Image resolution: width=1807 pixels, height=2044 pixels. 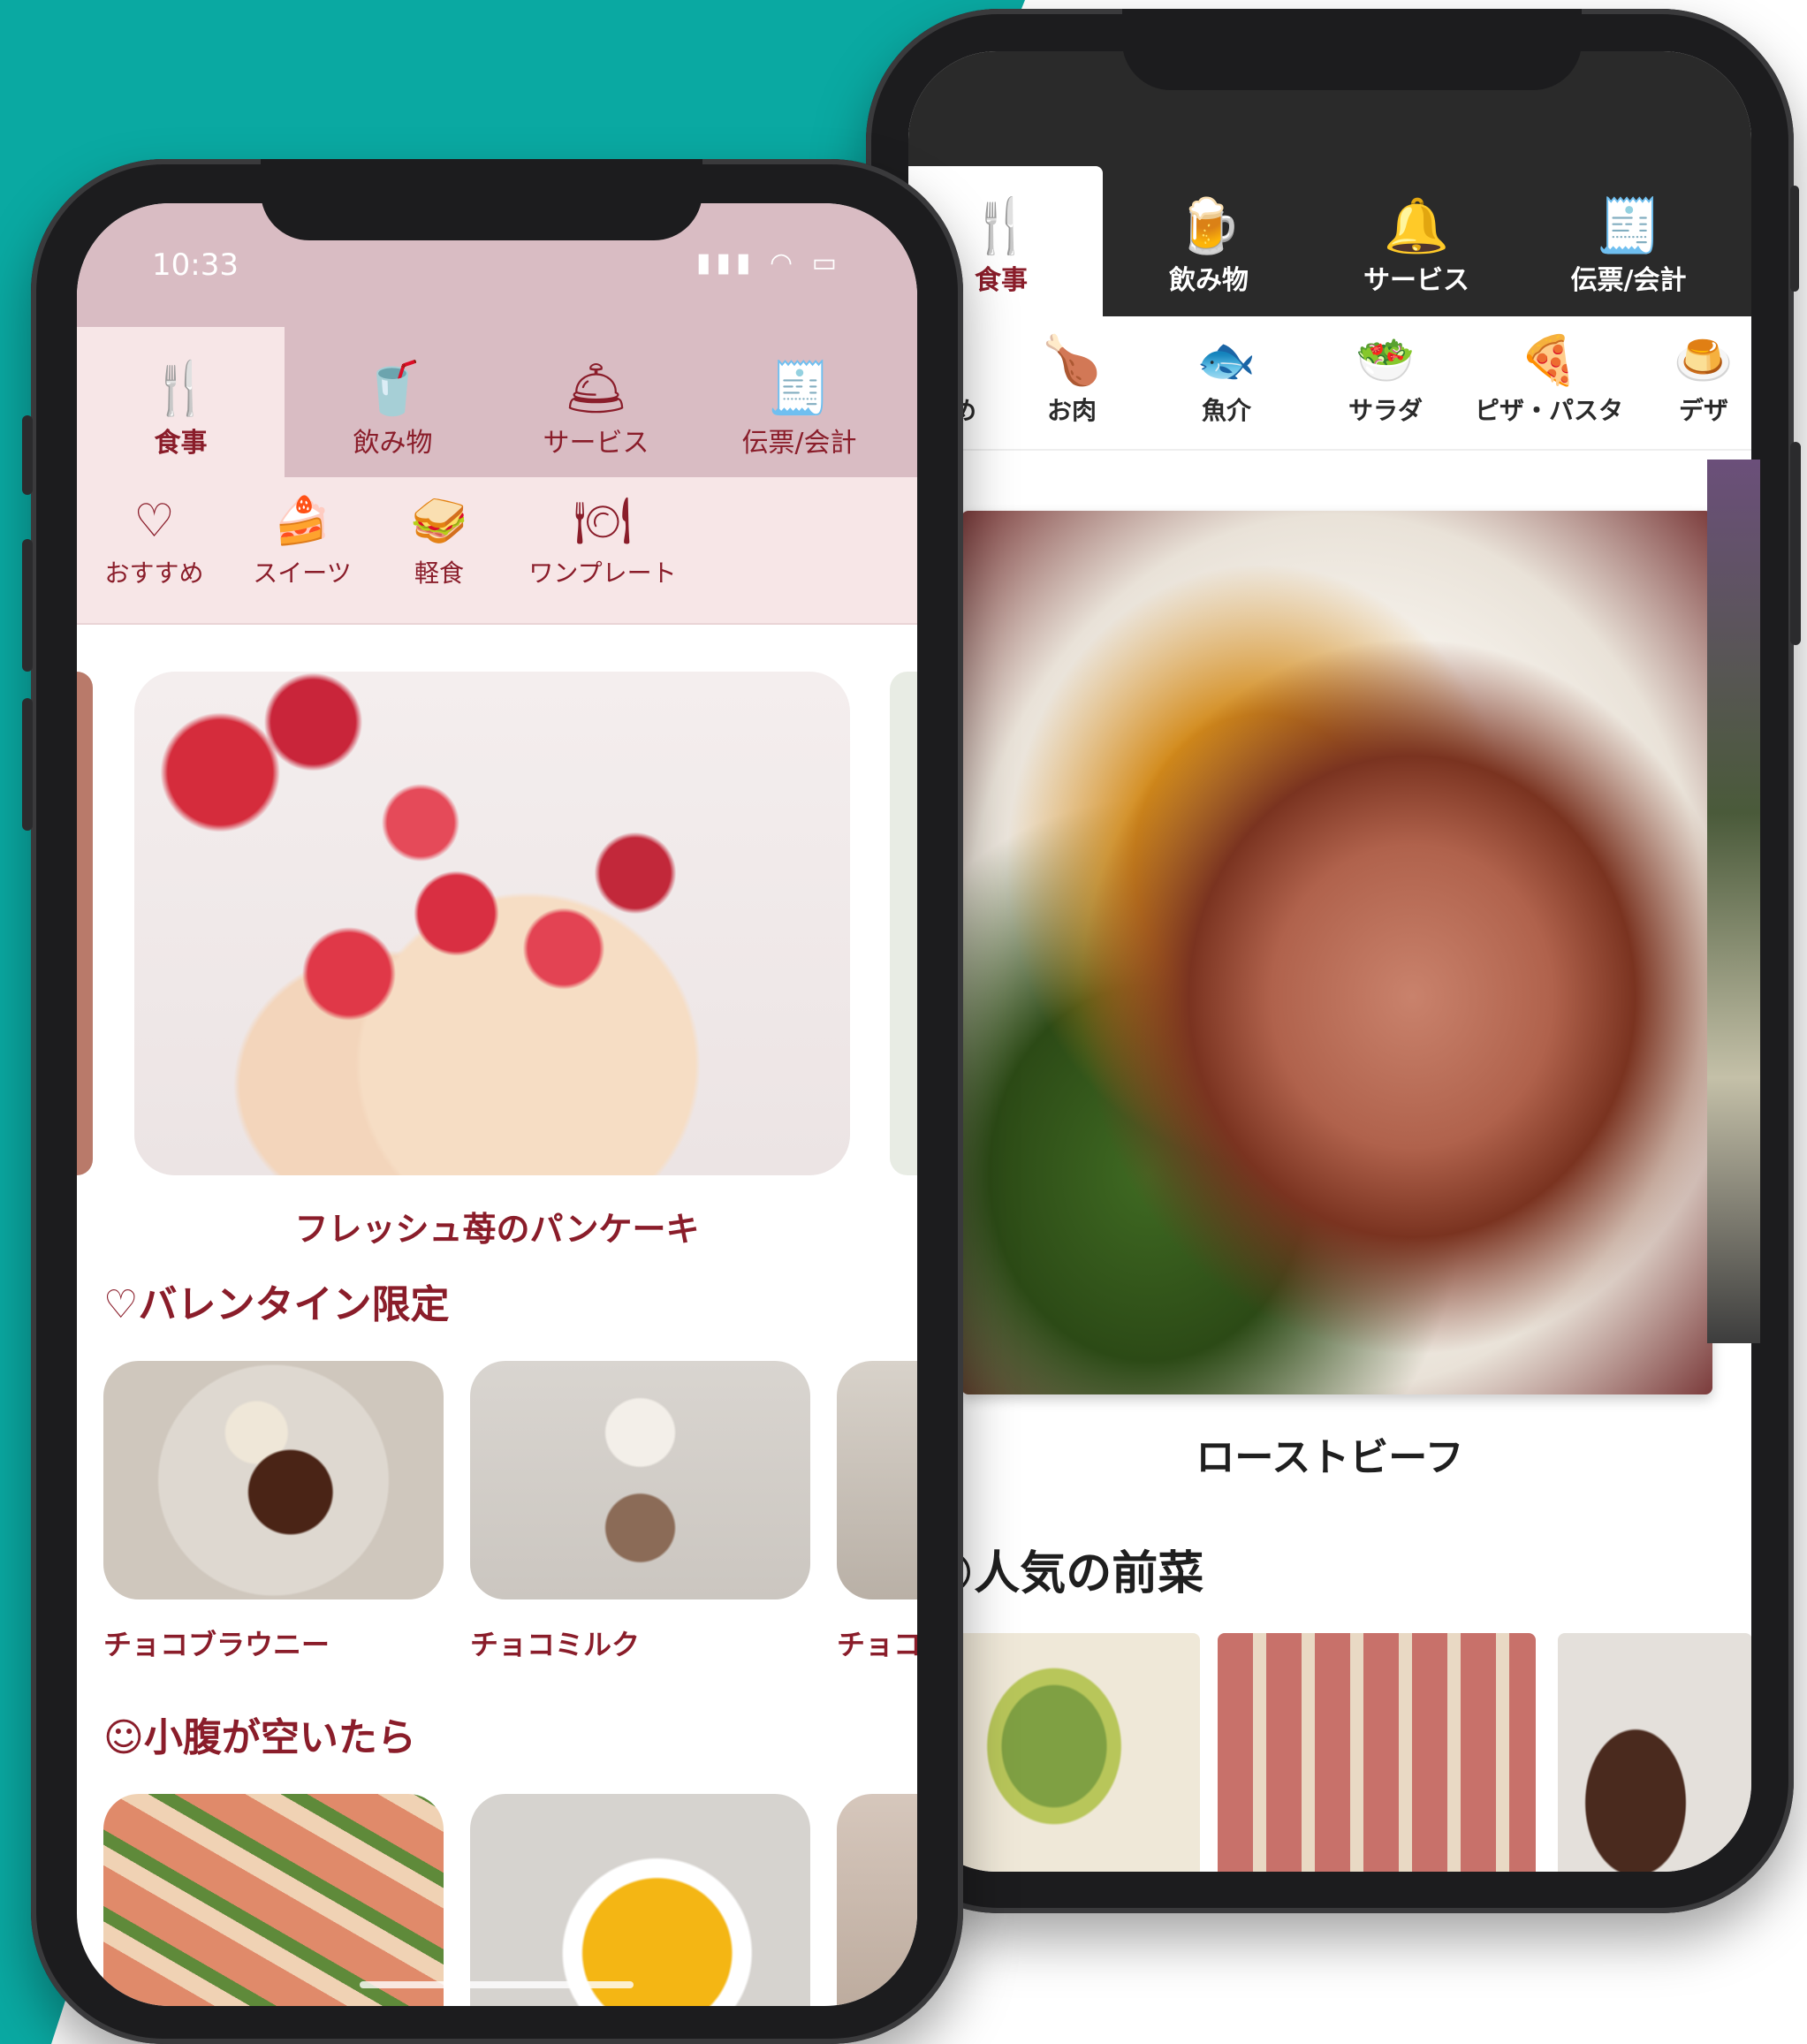 I want to click on cake-icon: 🍰, so click(x=302, y=521).